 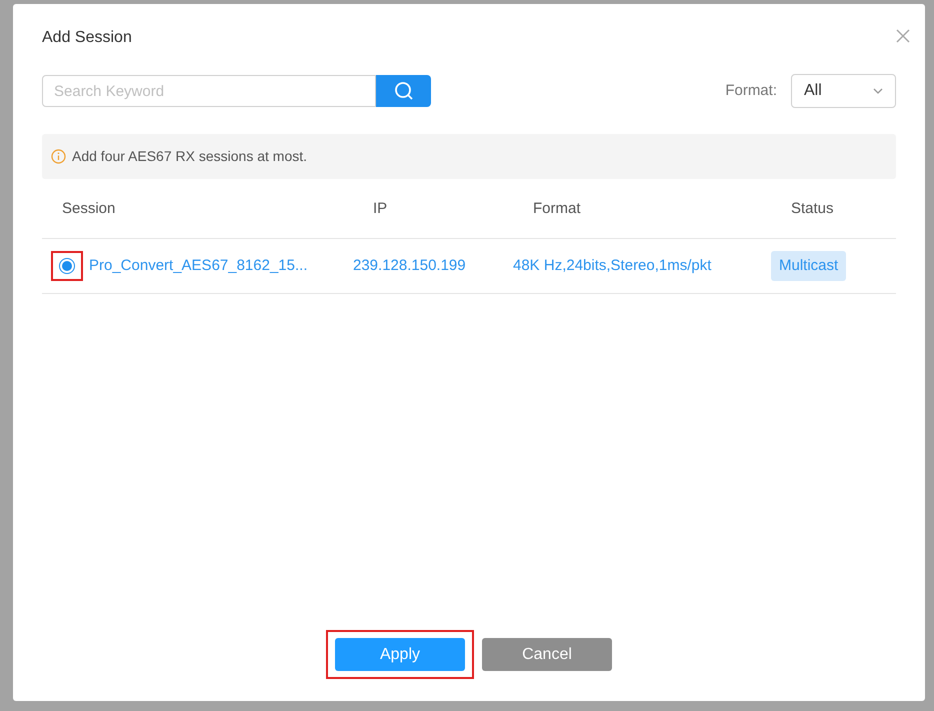 I want to click on apply-button: Apply, so click(x=400, y=654).